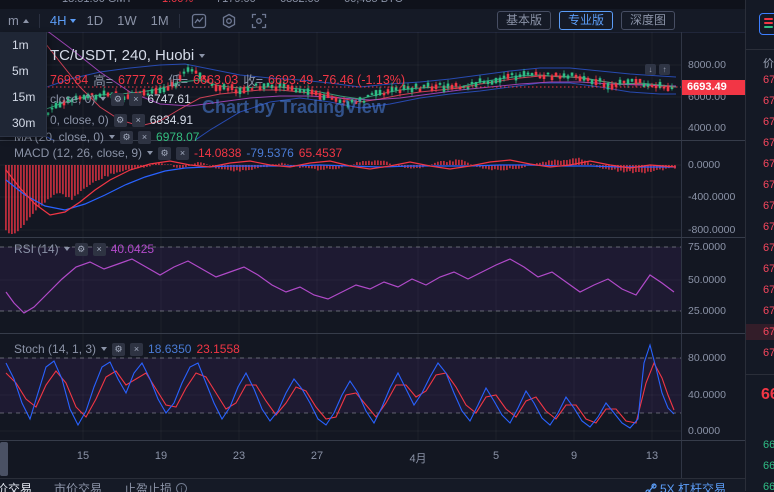 The image size is (774, 492). What do you see at coordinates (707, 280) in the screenshot?
I see `y-axis-tick: 50.0000` at bounding box center [707, 280].